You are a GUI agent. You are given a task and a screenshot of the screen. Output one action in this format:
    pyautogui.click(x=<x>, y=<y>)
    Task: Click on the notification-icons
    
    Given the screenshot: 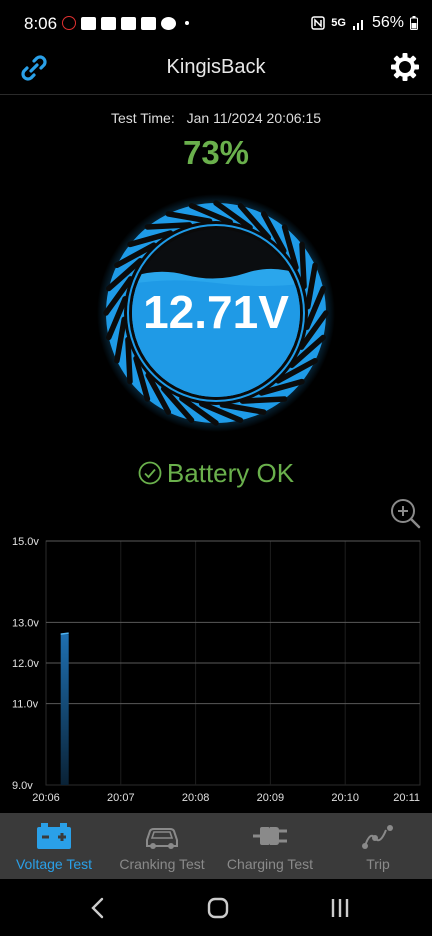 What is the action you would take?
    pyautogui.click(x=125, y=23)
    